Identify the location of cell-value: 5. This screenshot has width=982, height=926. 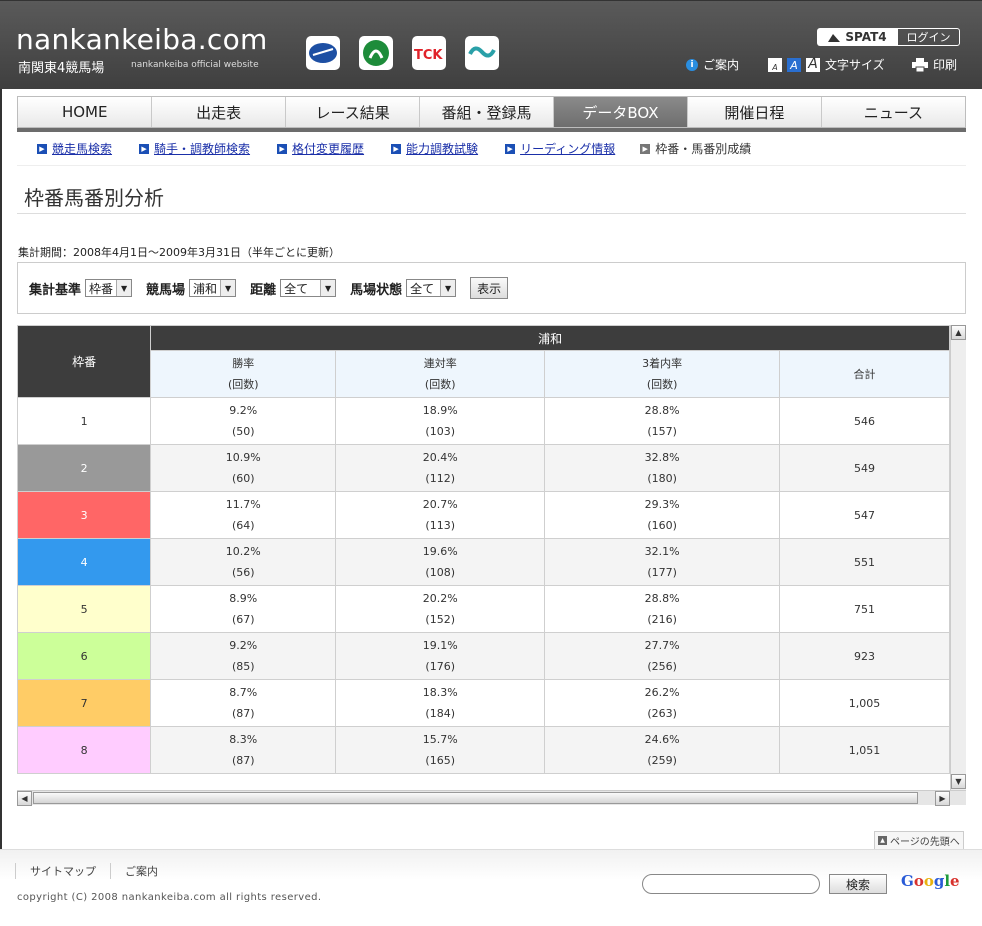
(84, 609).